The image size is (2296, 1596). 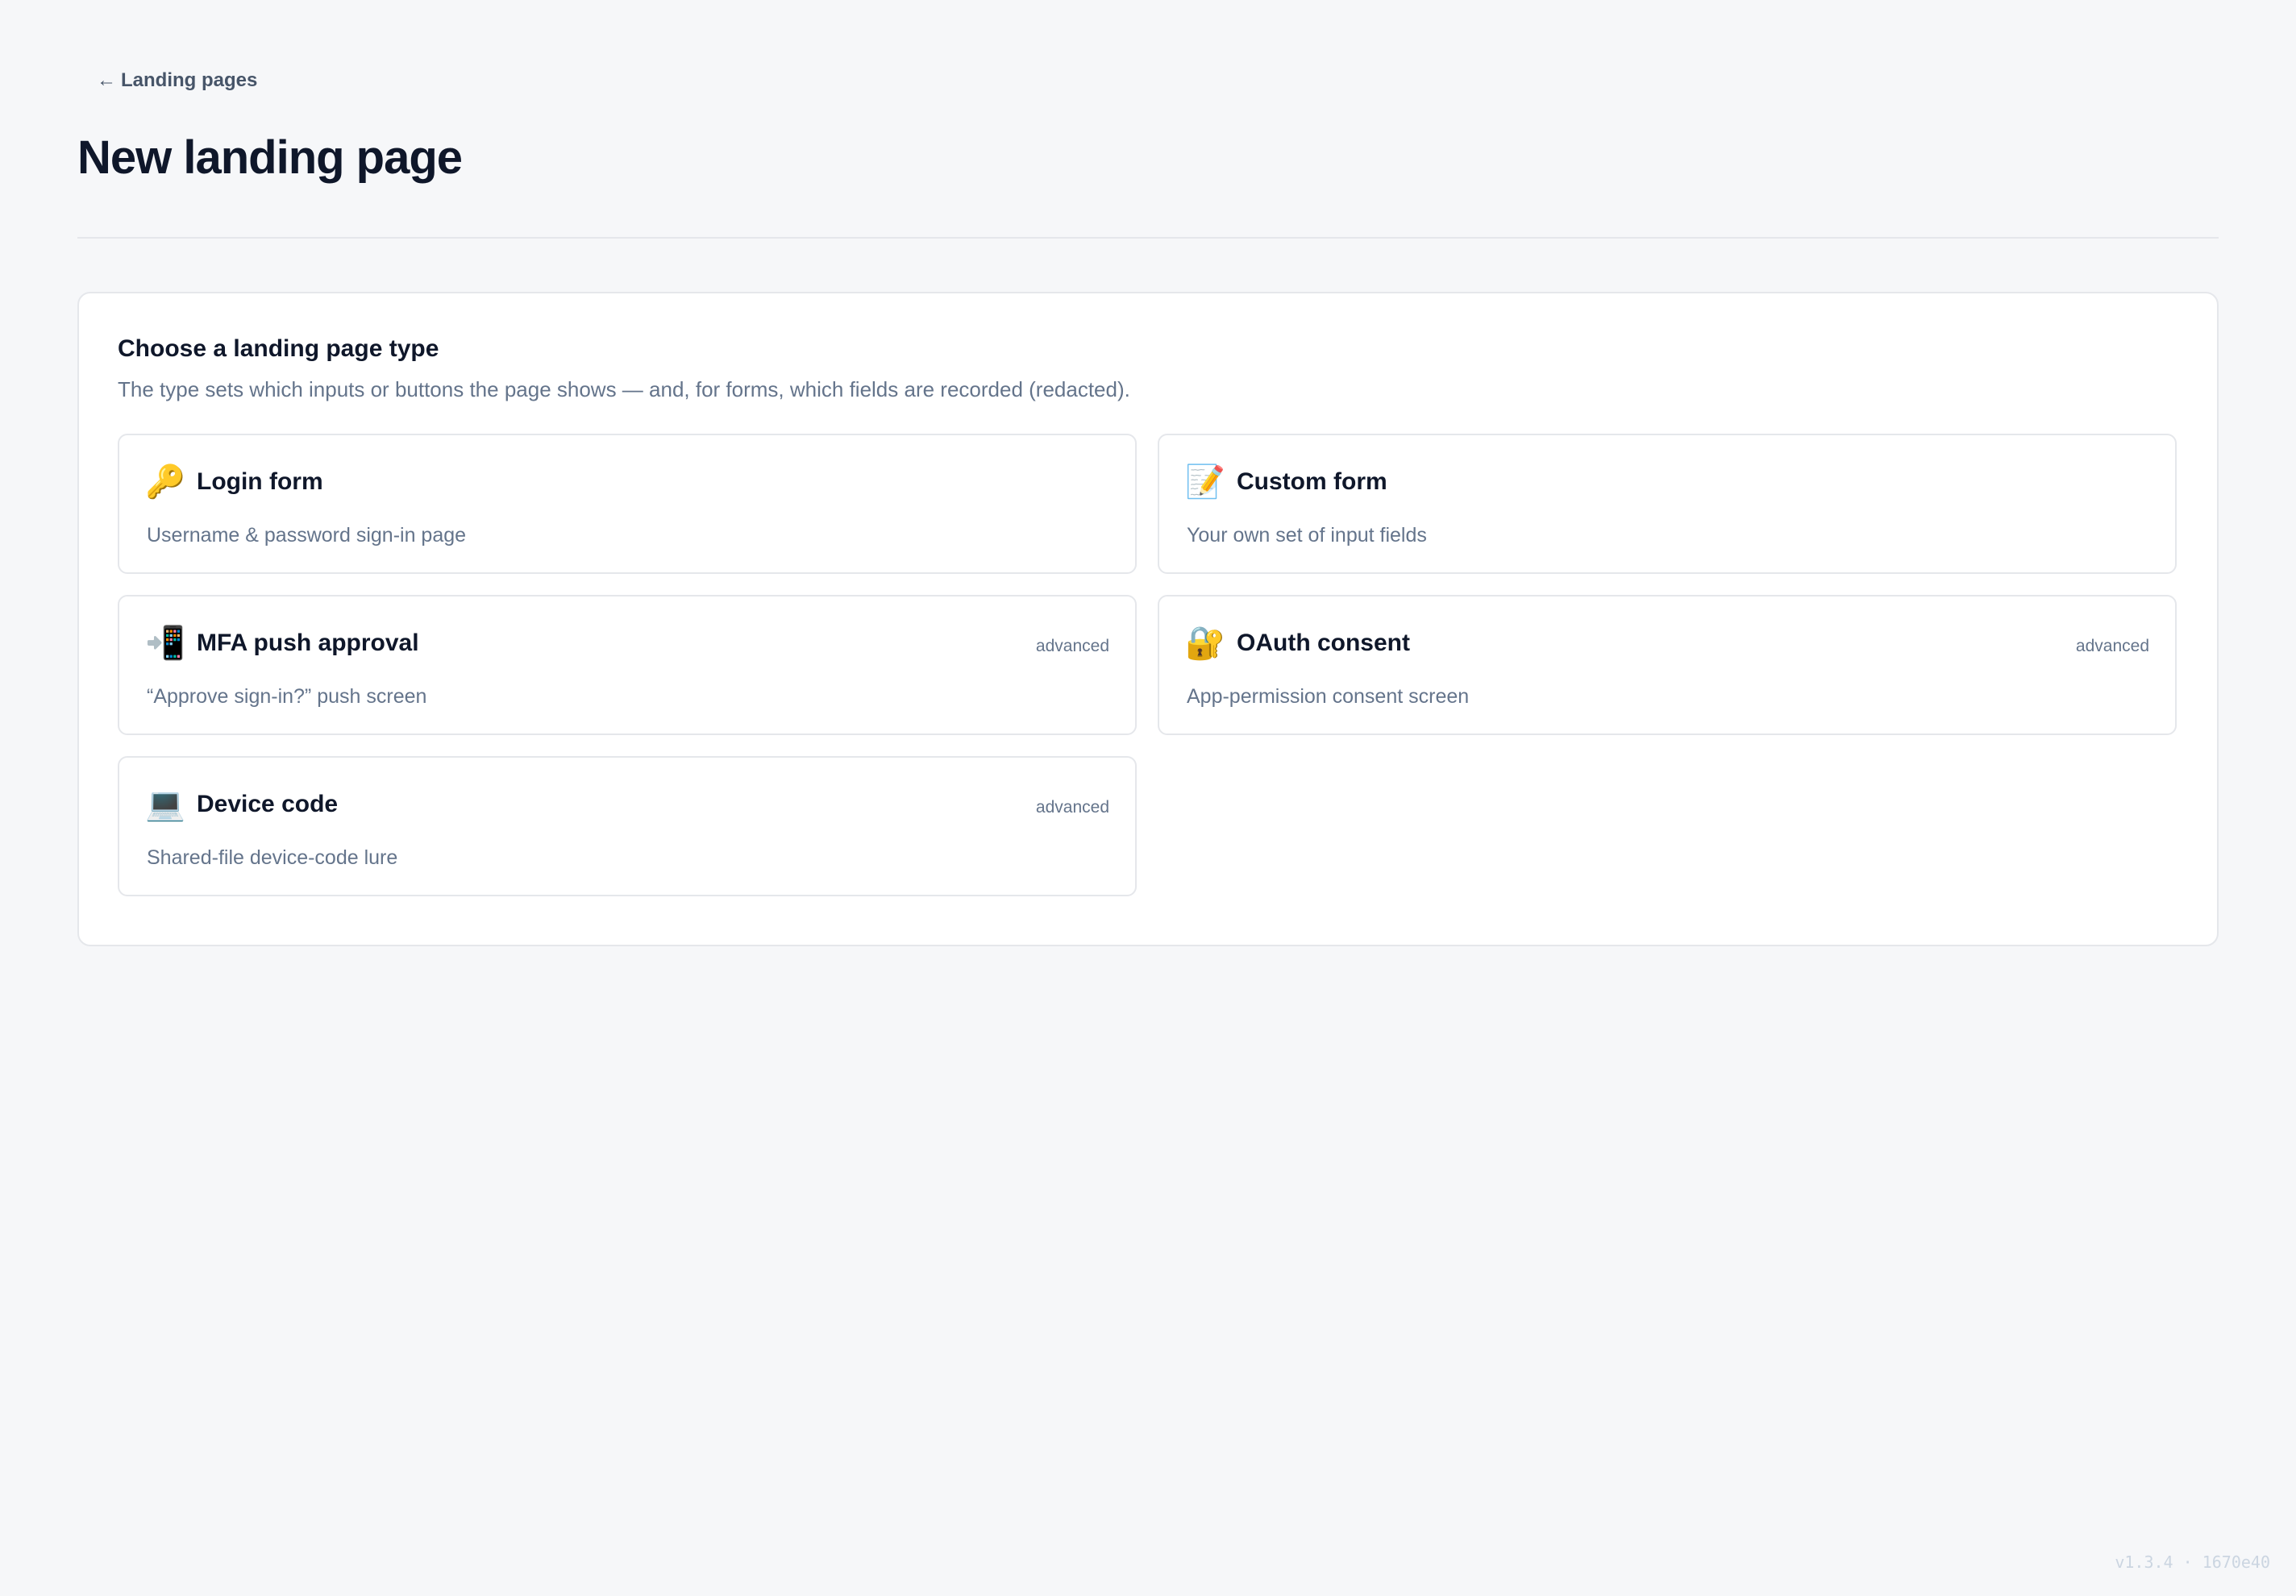 What do you see at coordinates (165, 482) in the screenshot?
I see `key-icon: 🔑` at bounding box center [165, 482].